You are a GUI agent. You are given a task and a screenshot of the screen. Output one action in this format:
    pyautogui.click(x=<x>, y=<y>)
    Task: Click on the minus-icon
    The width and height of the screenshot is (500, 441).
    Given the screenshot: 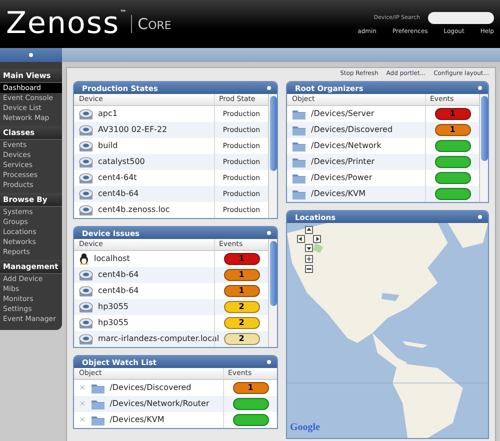 What is the action you would take?
    pyautogui.click(x=309, y=269)
    